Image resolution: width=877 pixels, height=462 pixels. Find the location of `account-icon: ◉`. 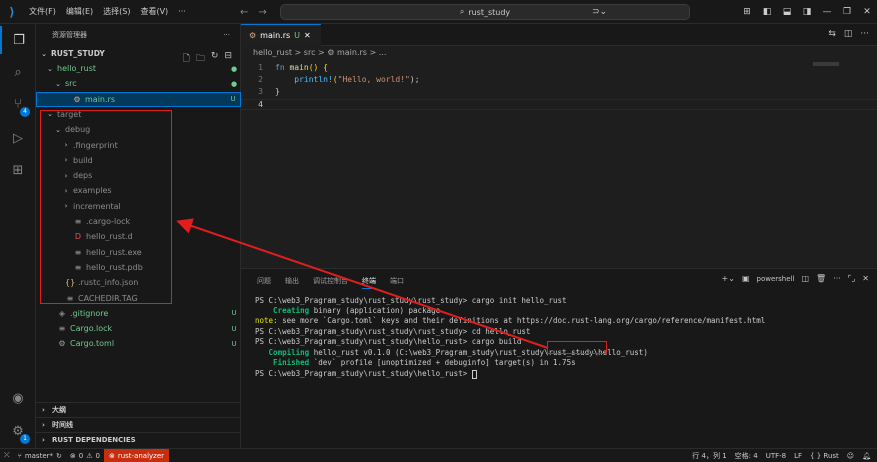

account-icon: ◉ is located at coordinates (18, 398).